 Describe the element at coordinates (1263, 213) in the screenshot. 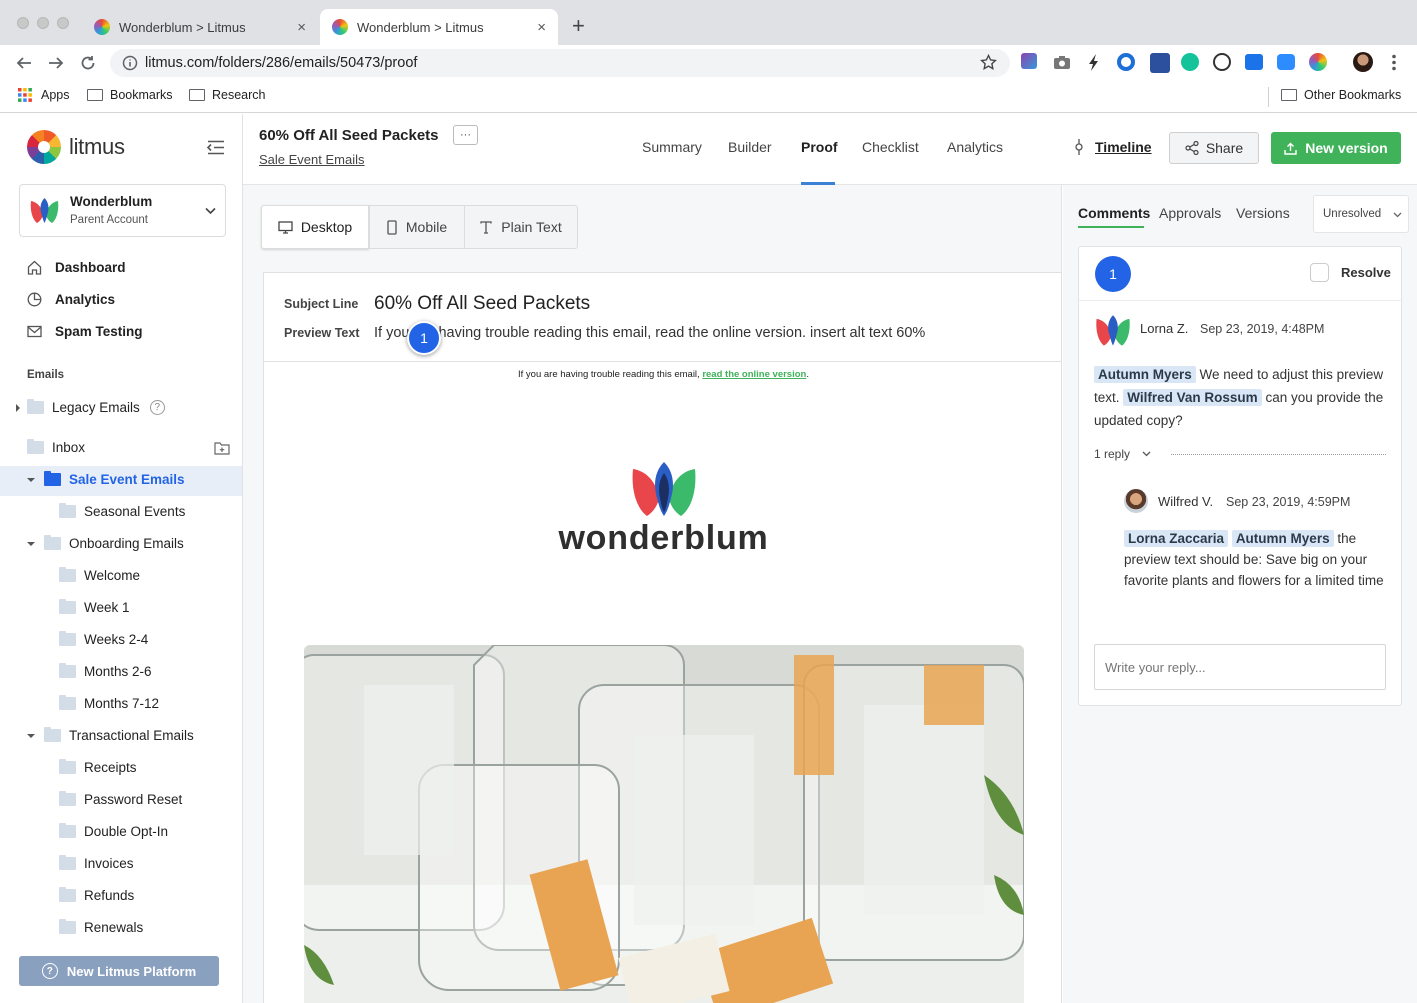

I see `tab-versions: Versions` at that location.